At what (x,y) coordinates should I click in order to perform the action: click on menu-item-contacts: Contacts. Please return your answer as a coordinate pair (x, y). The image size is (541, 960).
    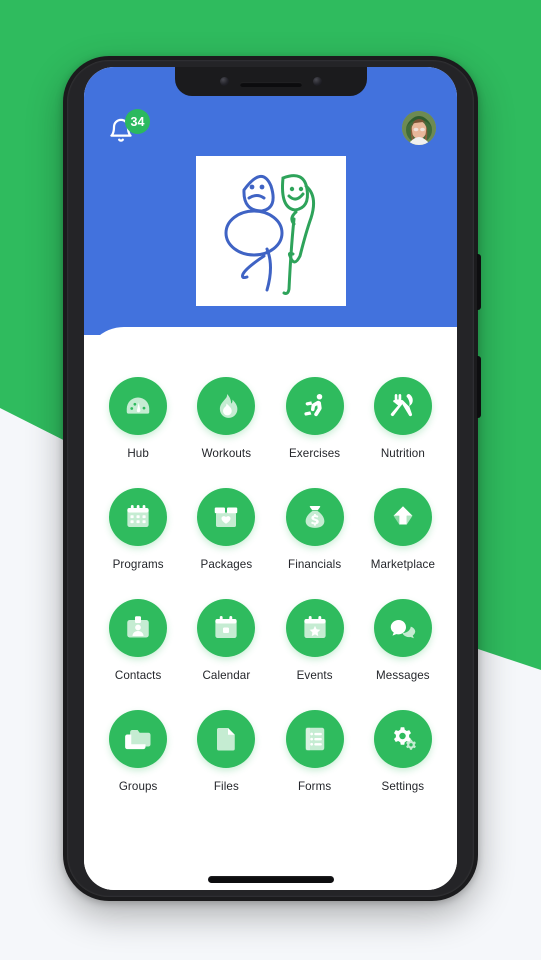
    Looking at the image, I should click on (138, 640).